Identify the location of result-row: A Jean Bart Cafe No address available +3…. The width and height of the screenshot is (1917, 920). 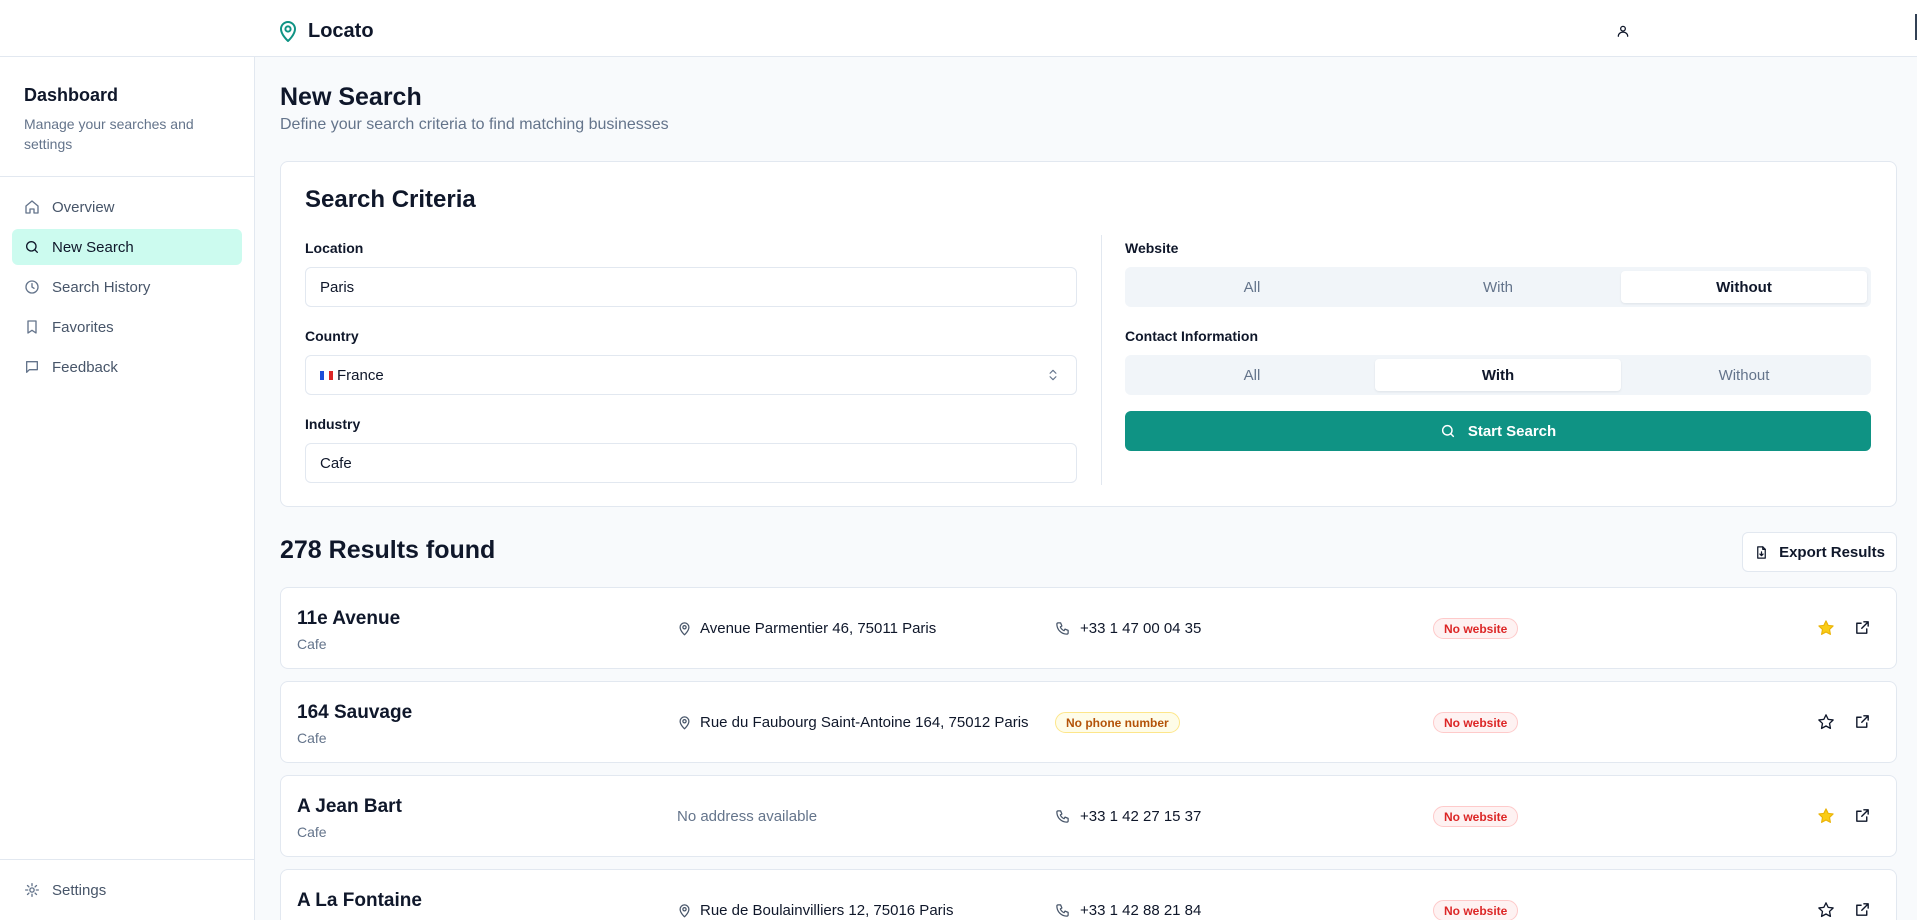
(1088, 816).